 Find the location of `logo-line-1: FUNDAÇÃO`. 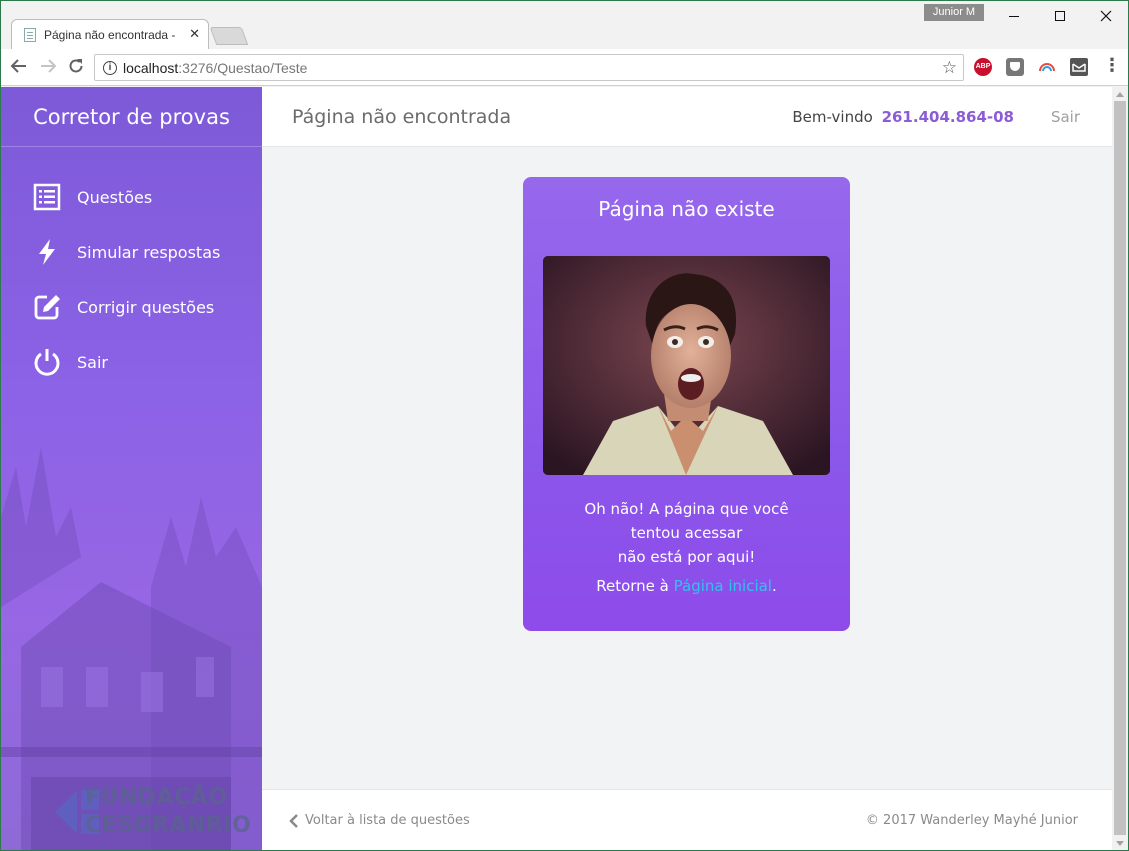

logo-line-1: FUNDAÇÃO is located at coordinates (156, 797).